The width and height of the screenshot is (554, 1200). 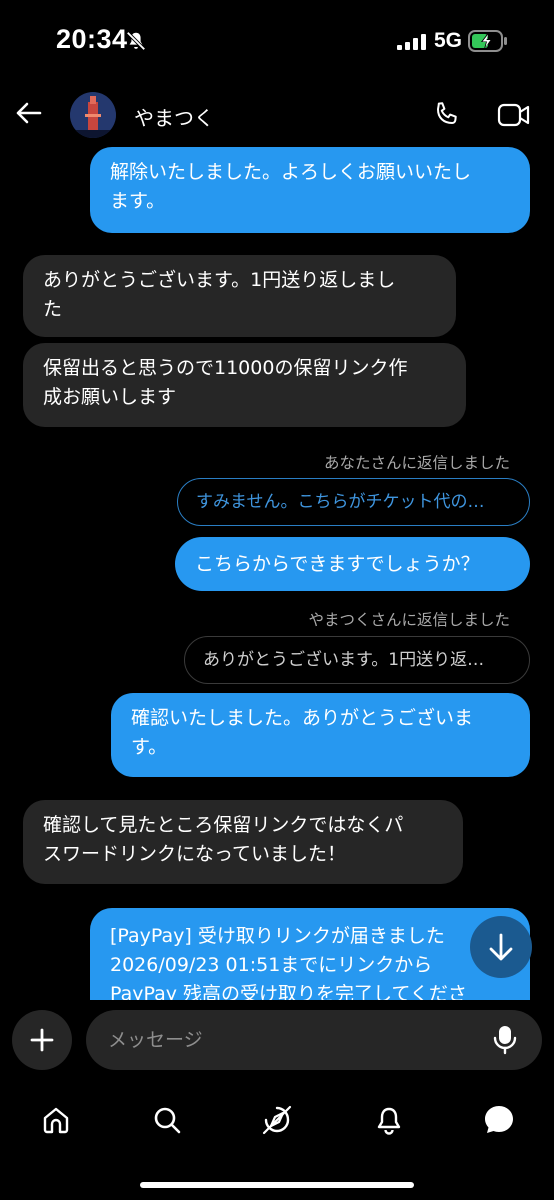 I want to click on message-received: 保留出ると思うので11000の保留リンク作 成お願いします, so click(x=244, y=385).